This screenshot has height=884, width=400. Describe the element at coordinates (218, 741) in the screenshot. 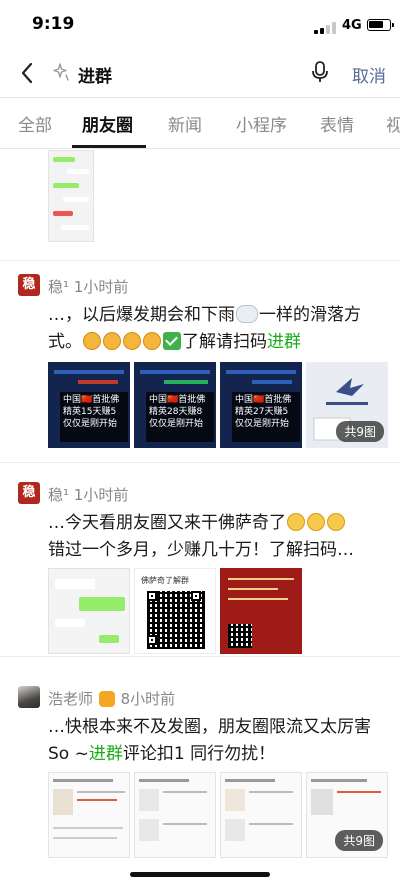

I see `post-text: …快根本来不及发圈，朋友圈限流又太厉害So ~进群评论扣1 同行勿扰！` at that location.